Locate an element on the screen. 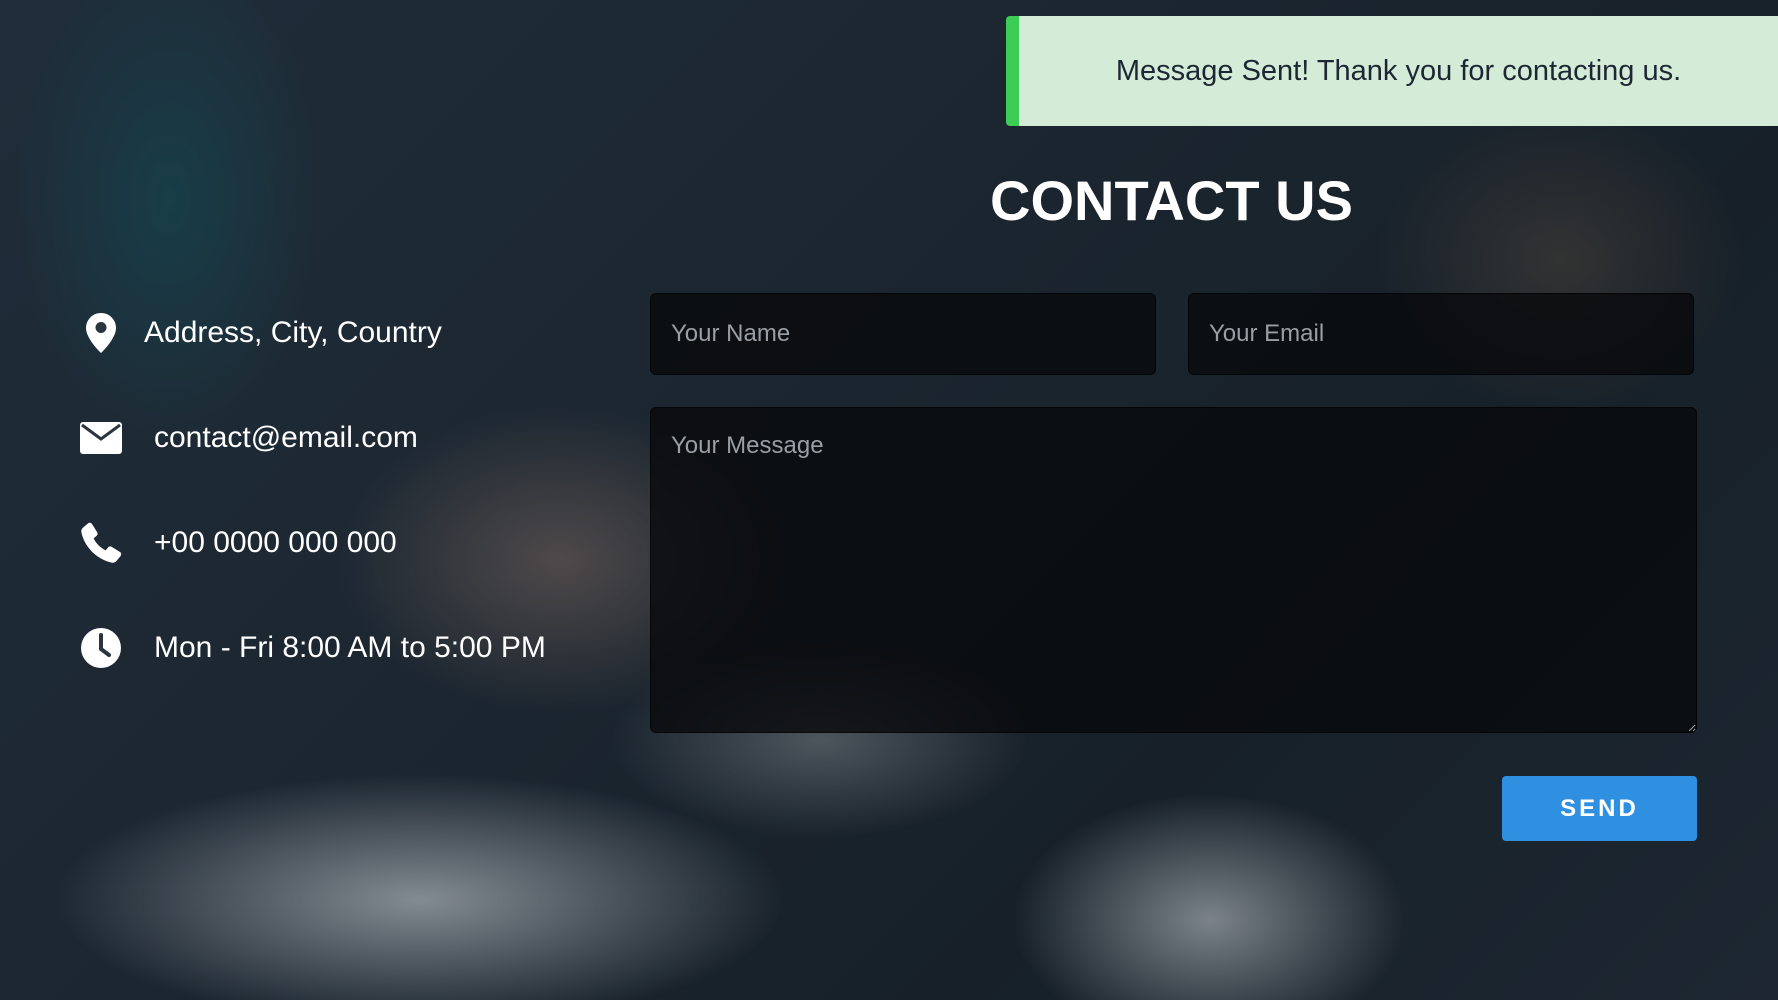 The width and height of the screenshot is (1778, 1000). name-input is located at coordinates (903, 334).